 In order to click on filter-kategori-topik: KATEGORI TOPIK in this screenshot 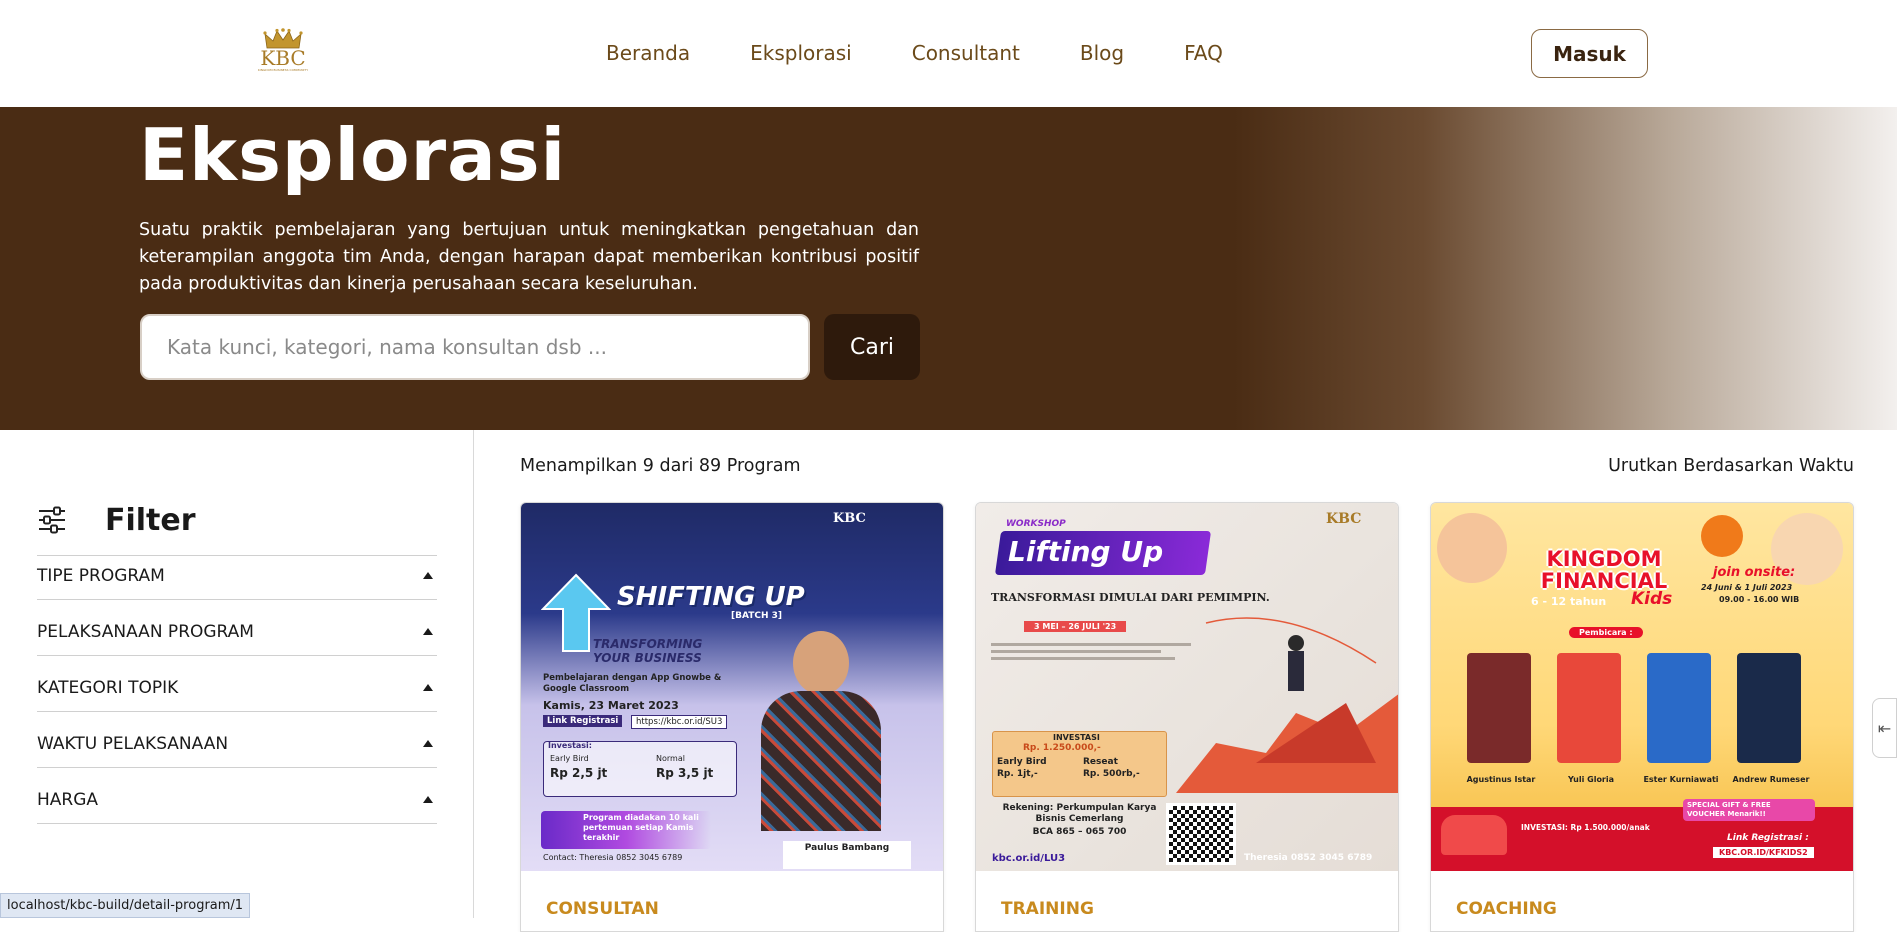, I will do `click(237, 684)`.